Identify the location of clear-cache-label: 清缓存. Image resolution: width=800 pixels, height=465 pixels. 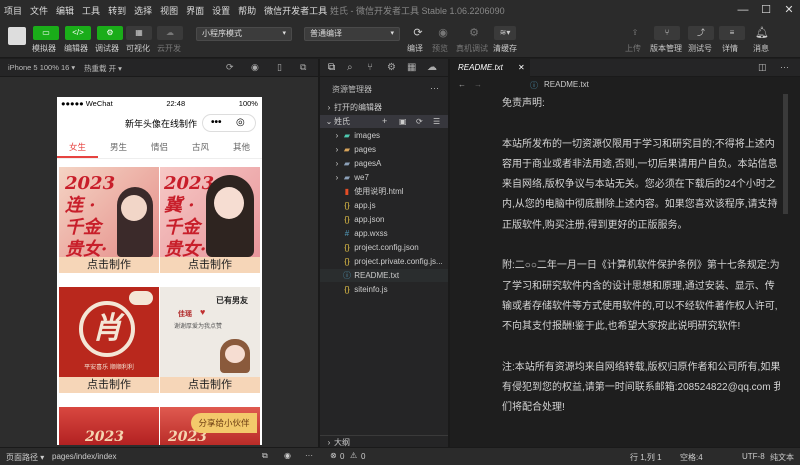
(505, 48).